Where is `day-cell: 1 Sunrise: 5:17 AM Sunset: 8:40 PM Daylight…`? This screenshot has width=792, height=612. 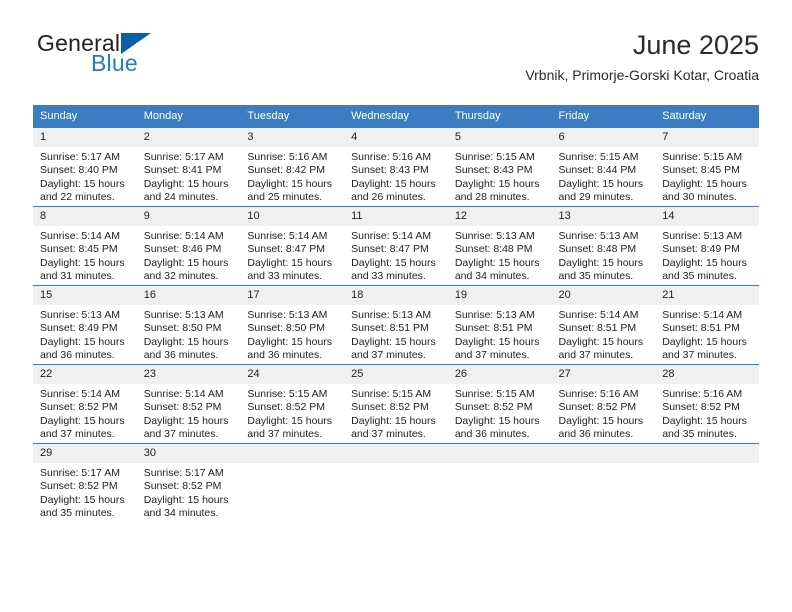 day-cell: 1 Sunrise: 5:17 AM Sunset: 8:40 PM Daylight… is located at coordinates (85, 167).